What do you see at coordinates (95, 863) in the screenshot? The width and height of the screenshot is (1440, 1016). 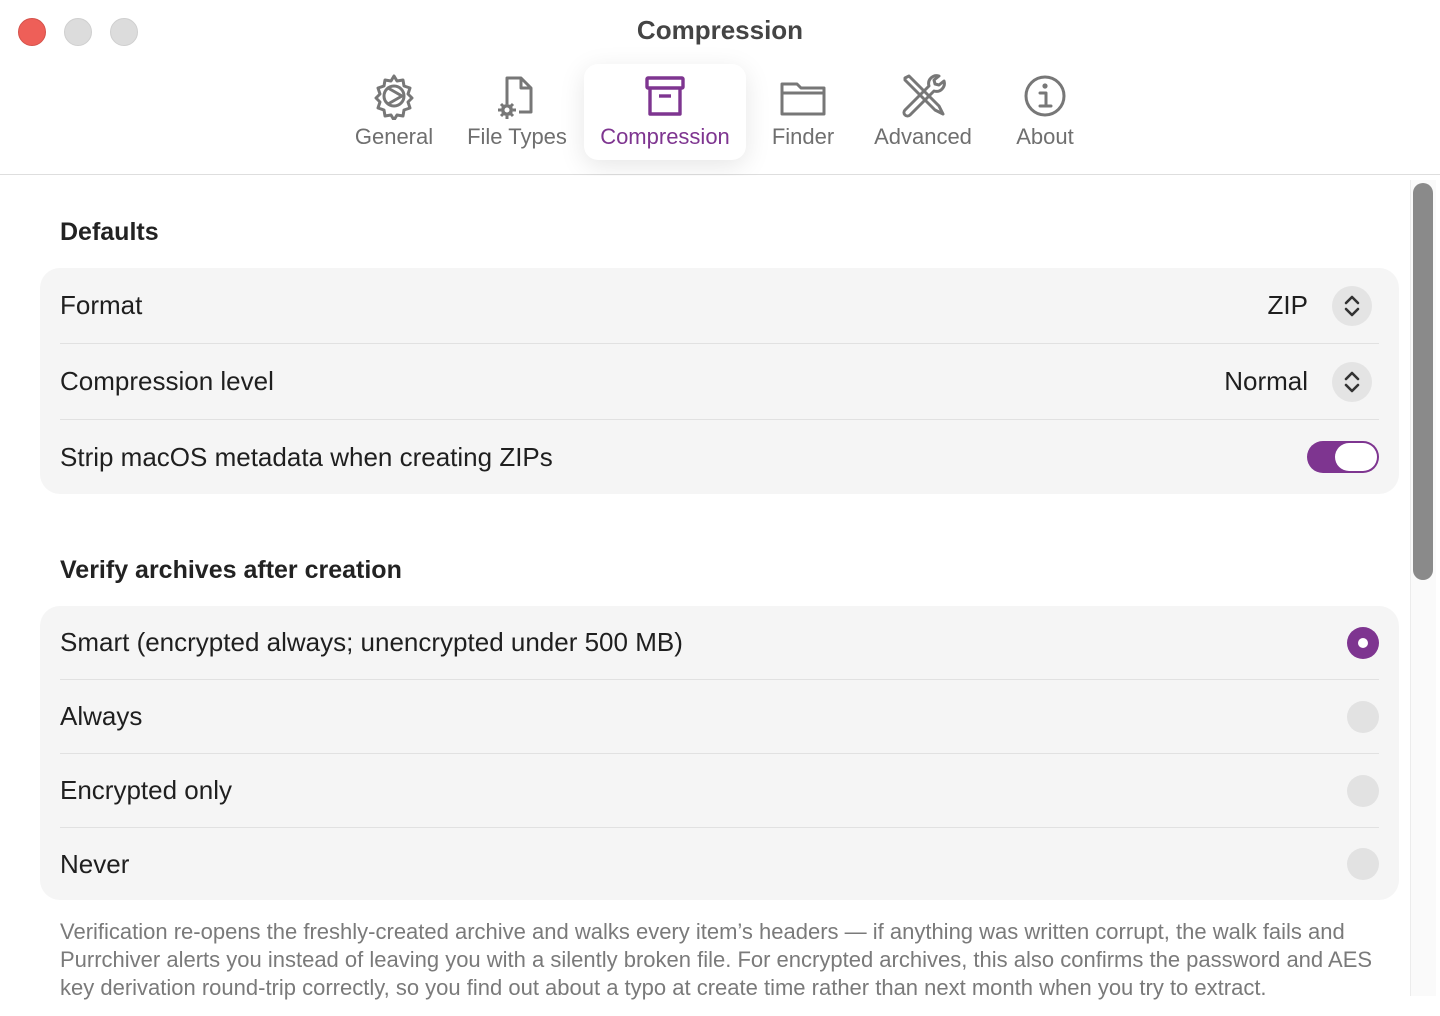 I see `verify-option-label: Never` at bounding box center [95, 863].